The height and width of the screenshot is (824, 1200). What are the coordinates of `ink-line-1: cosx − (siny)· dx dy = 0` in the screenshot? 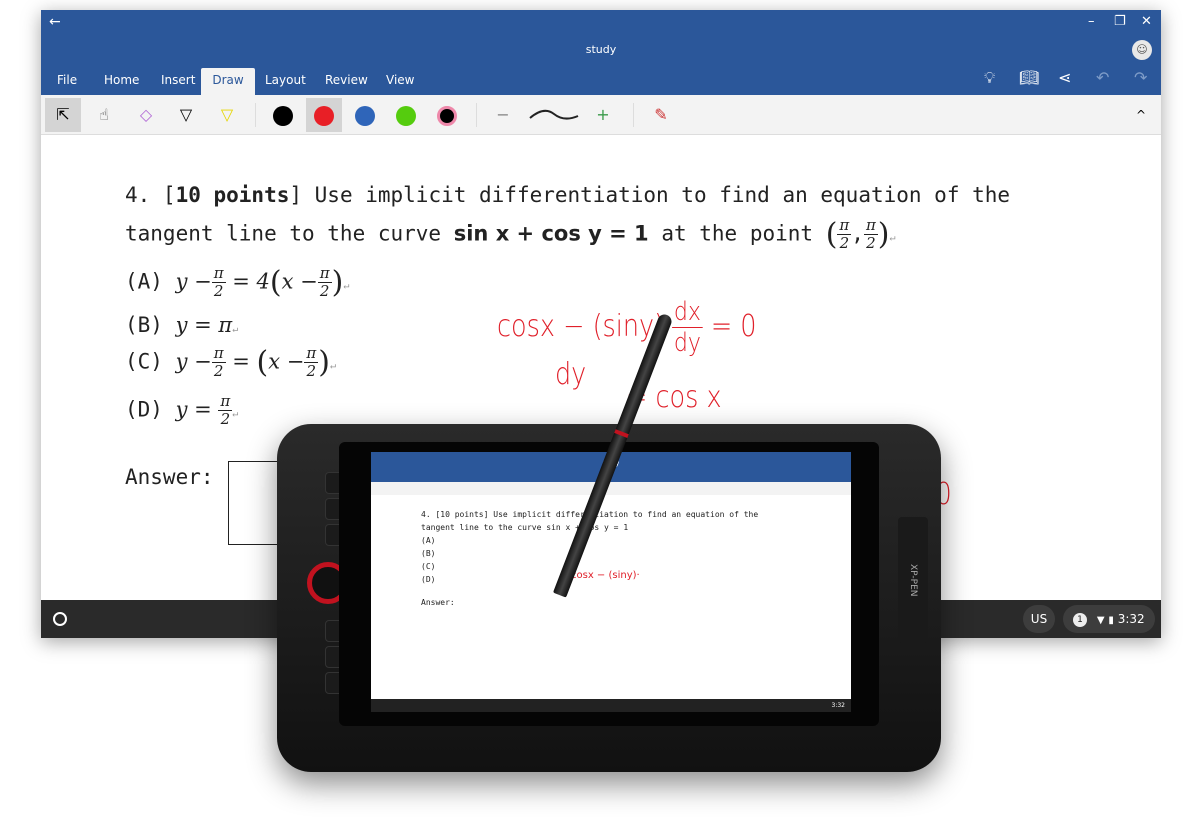 It's located at (627, 327).